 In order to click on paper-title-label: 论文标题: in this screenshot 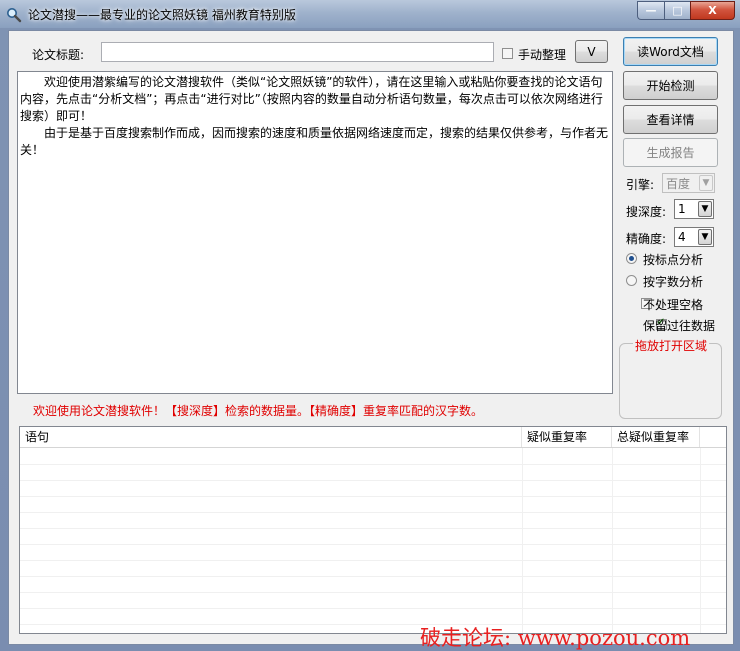, I will do `click(58, 55)`.